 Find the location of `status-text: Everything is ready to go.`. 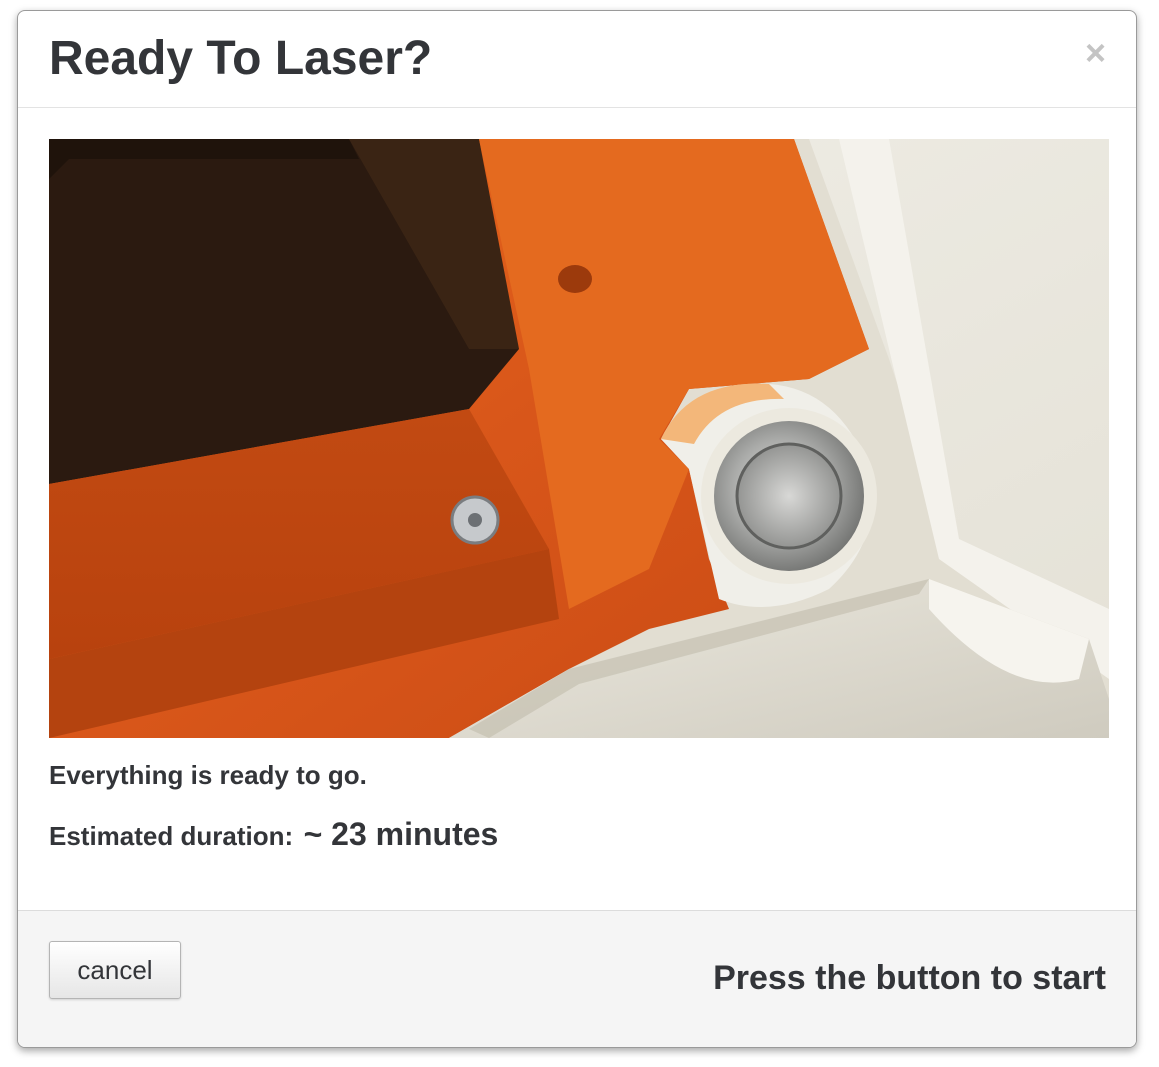

status-text: Everything is ready to go. is located at coordinates (208, 775).